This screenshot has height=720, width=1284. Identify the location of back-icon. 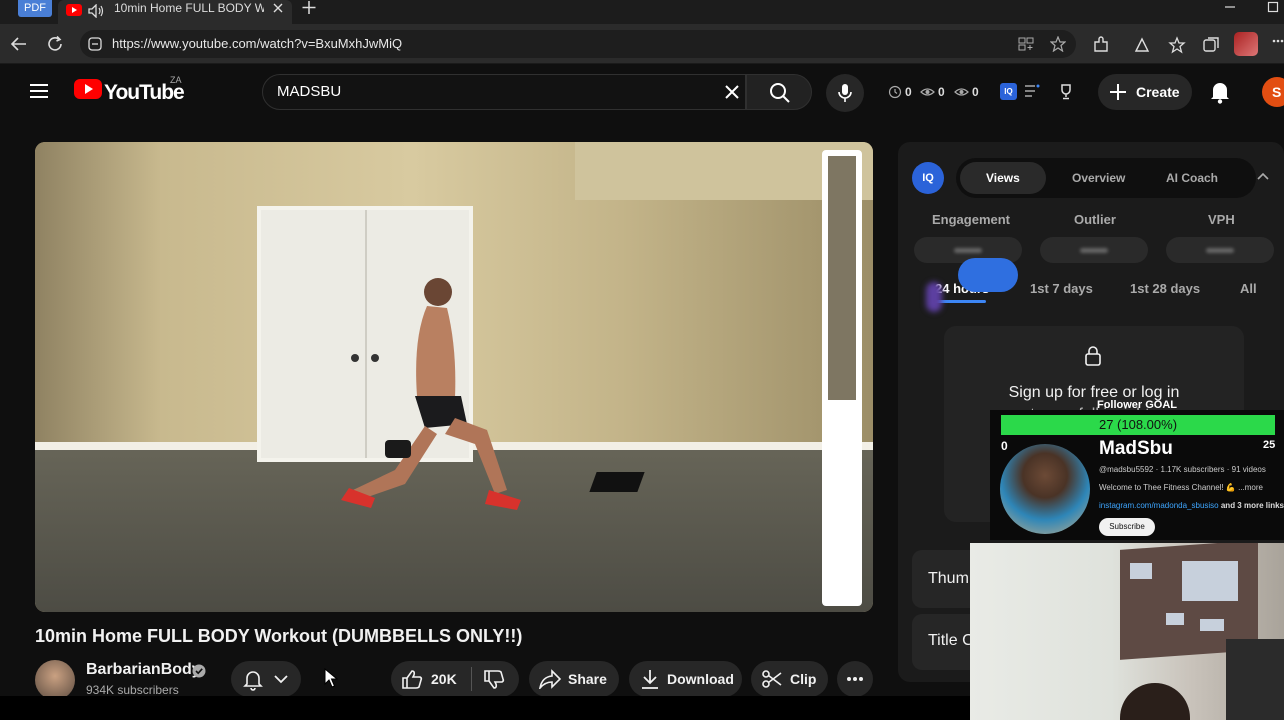
(19, 44).